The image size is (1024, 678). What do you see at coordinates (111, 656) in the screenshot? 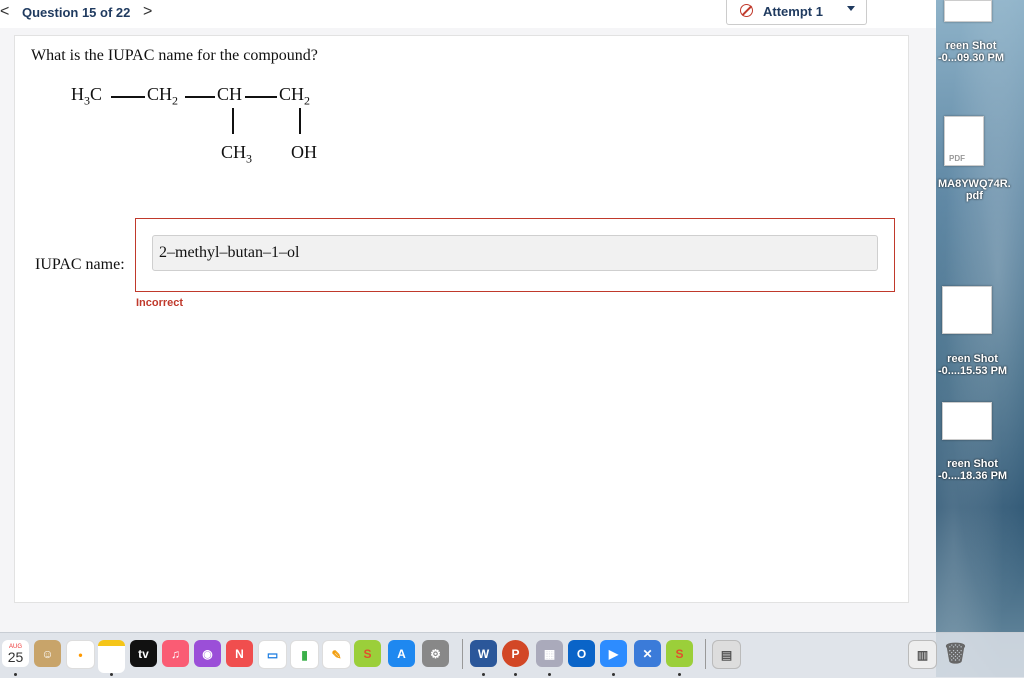
I see `notes-icon` at bounding box center [111, 656].